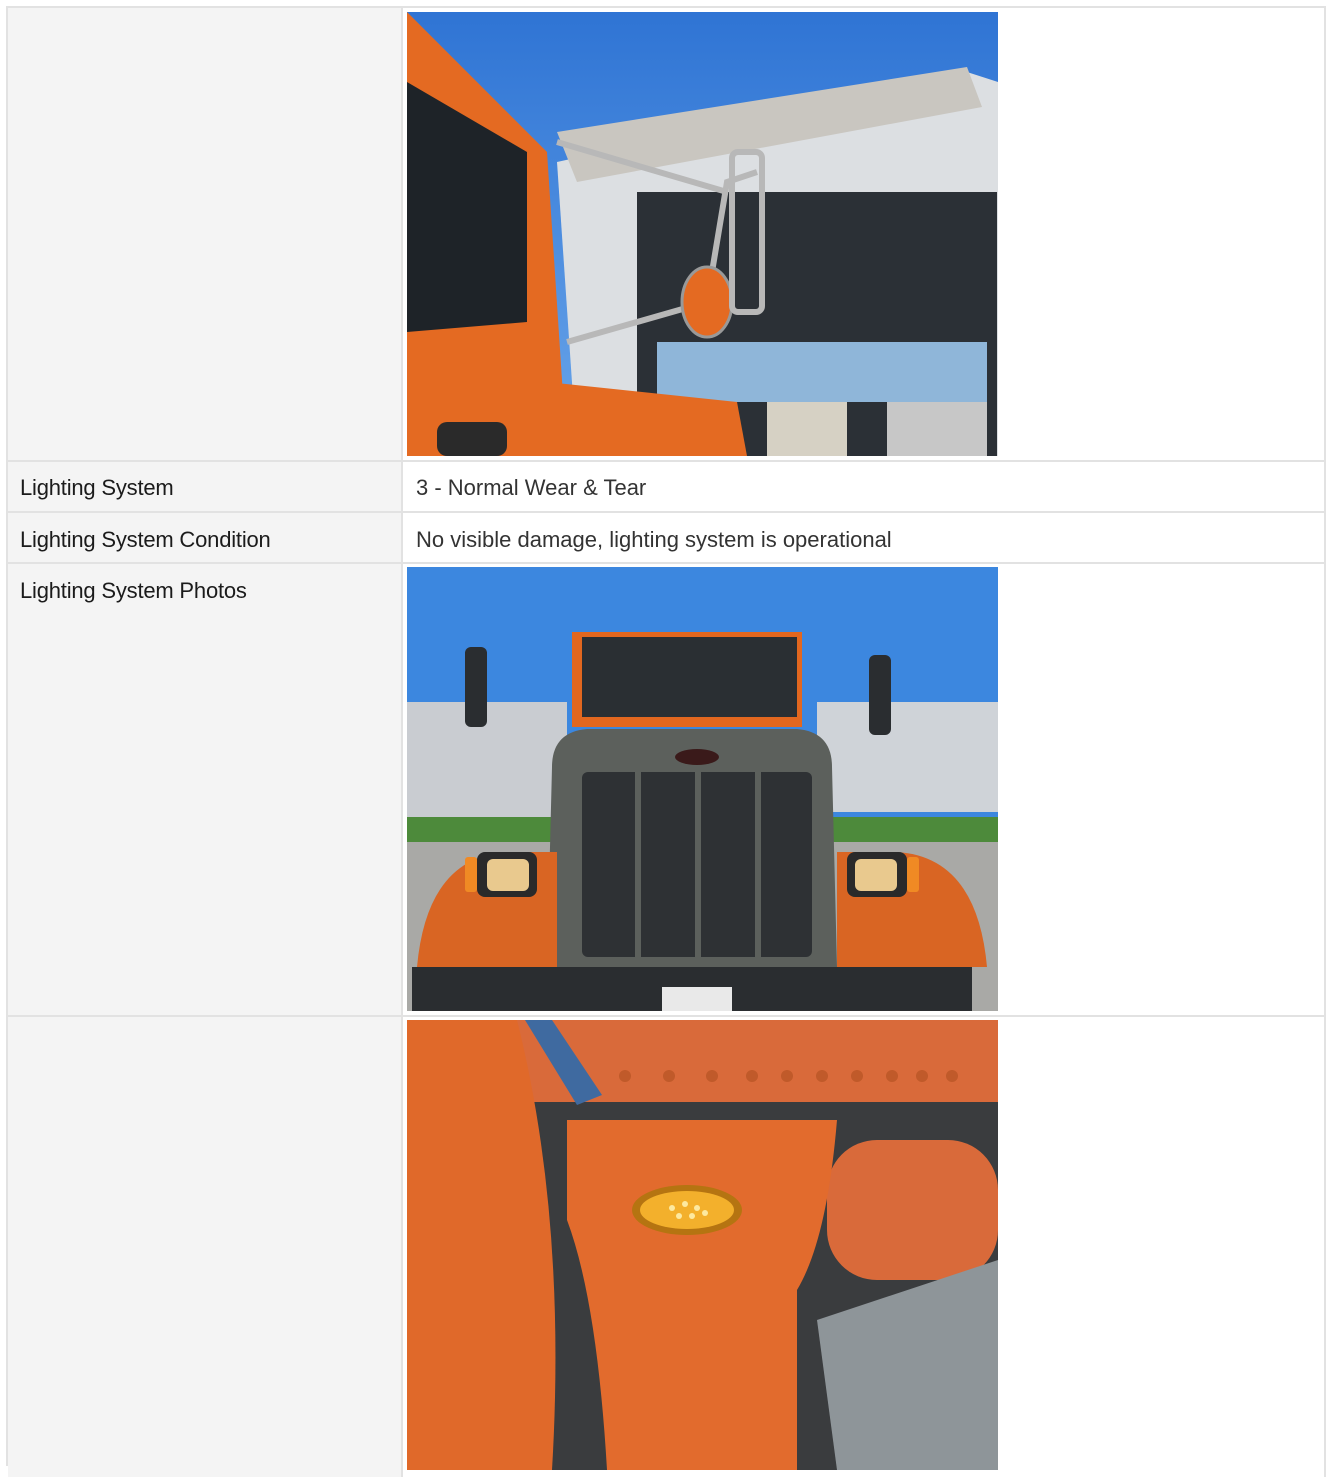  I want to click on label-cell: Lighting System, so click(205, 486).